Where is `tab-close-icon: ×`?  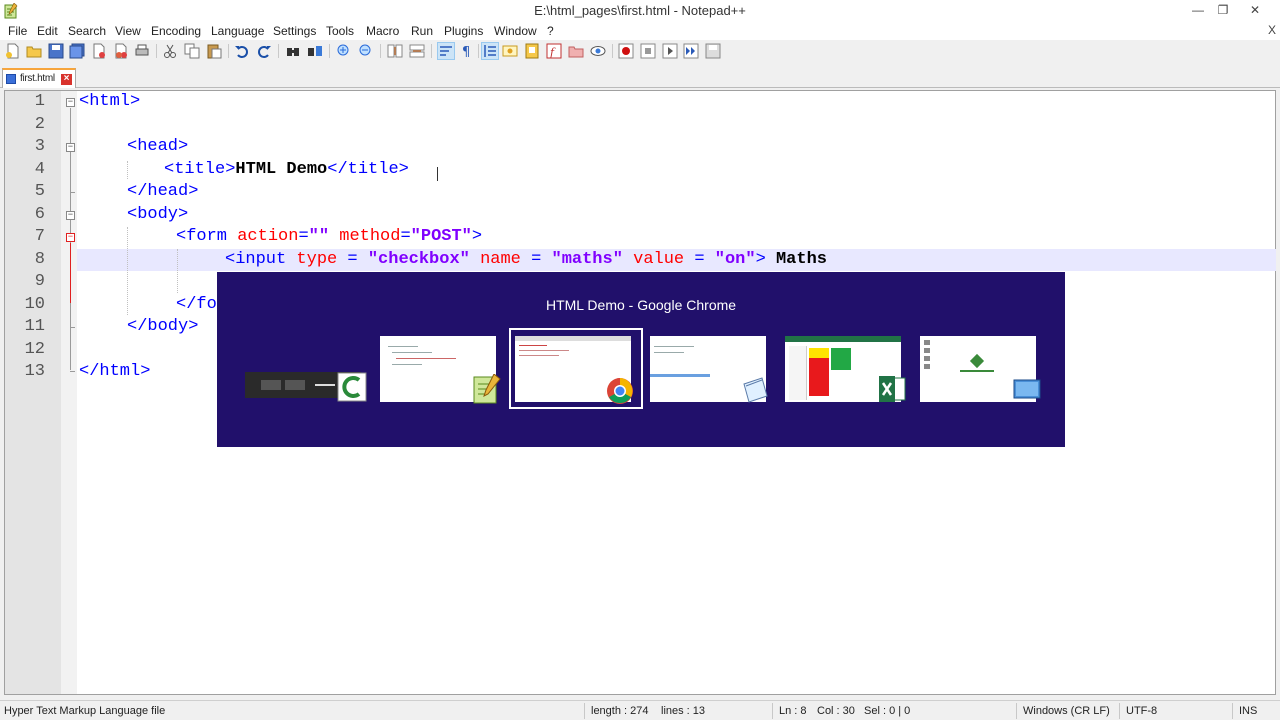 tab-close-icon: × is located at coordinates (66, 79).